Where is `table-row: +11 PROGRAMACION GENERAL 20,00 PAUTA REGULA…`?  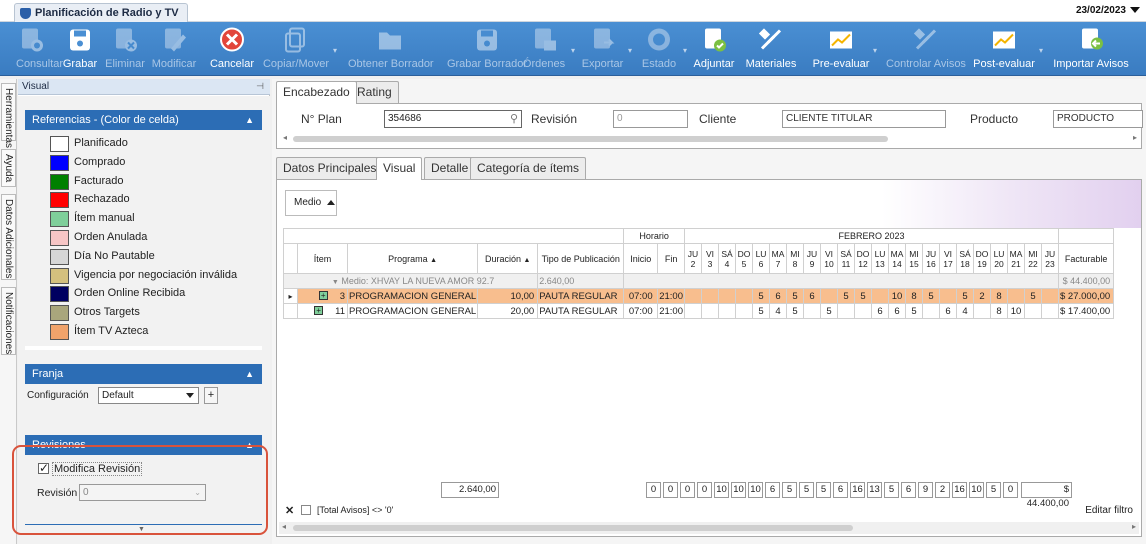 table-row: +11 PROGRAMACION GENERAL 20,00 PAUTA REGULA… is located at coordinates (699, 311).